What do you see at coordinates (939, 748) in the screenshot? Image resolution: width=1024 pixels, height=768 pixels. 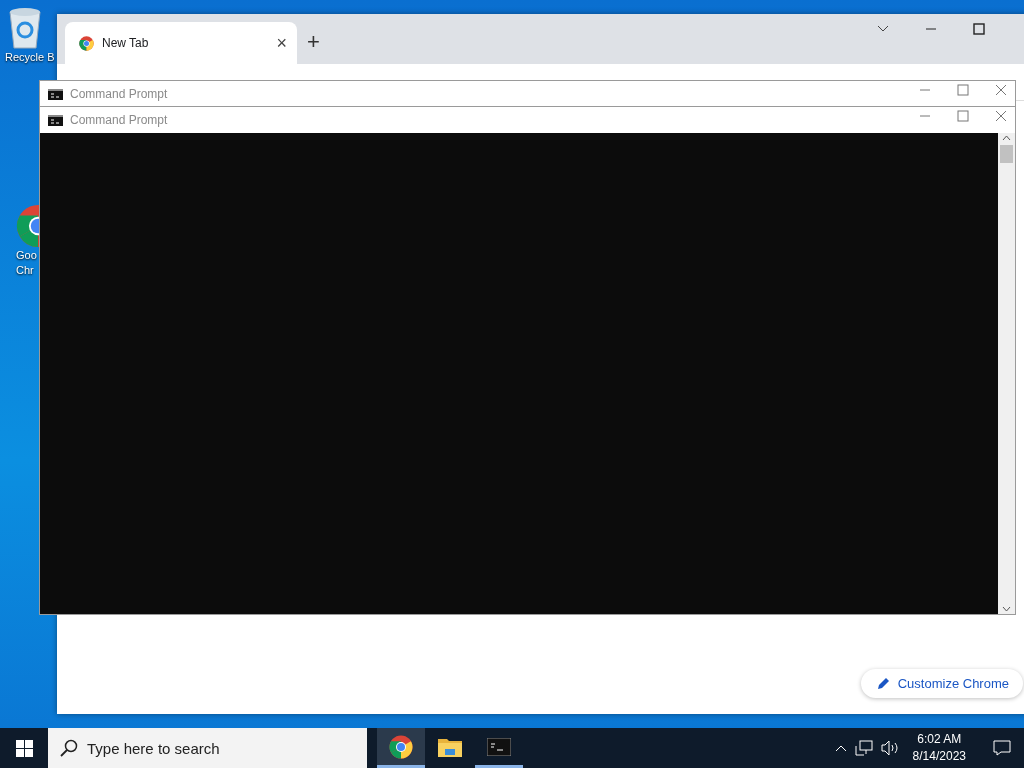 I see `clock: 6:02 AM 8/14/2023` at bounding box center [939, 748].